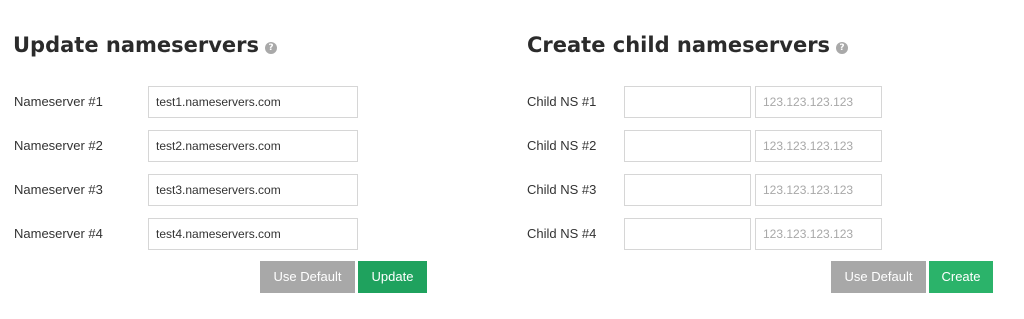 The image size is (1024, 319). Describe the element at coordinates (961, 277) in the screenshot. I see `create-button: Create` at that location.